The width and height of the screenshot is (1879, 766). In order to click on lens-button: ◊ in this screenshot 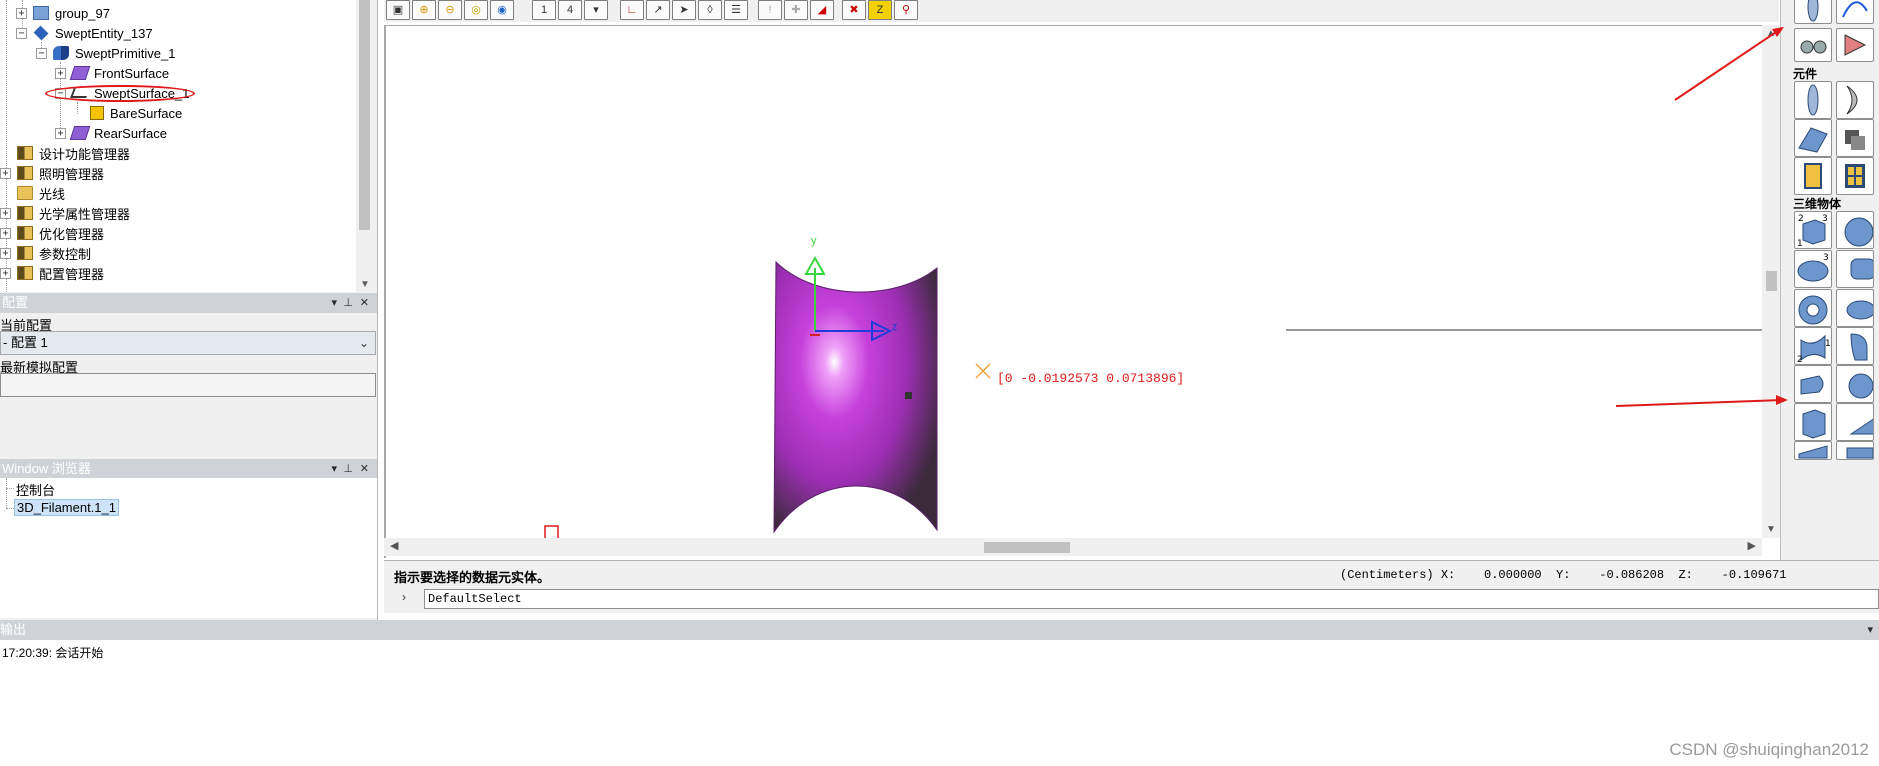, I will do `click(710, 10)`.